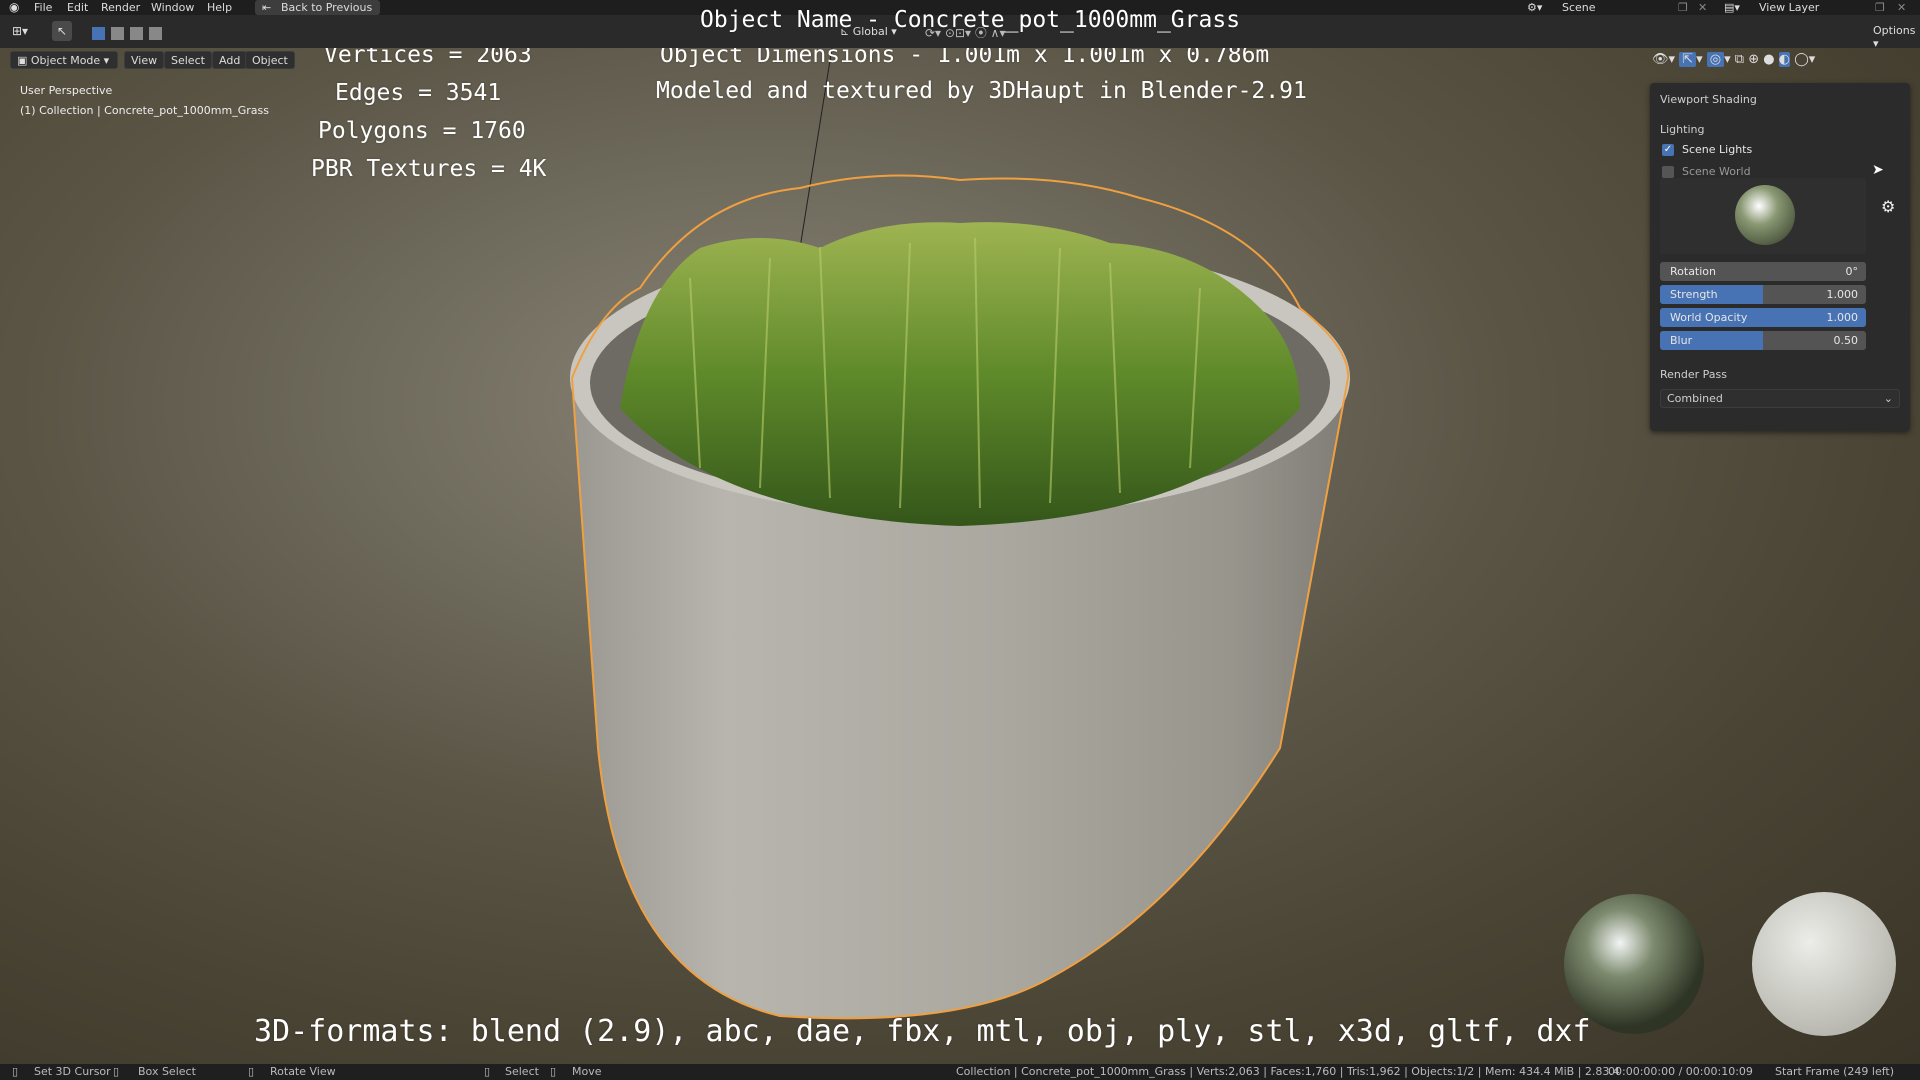 The width and height of the screenshot is (1920, 1080). What do you see at coordinates (1789, 7) in the screenshot?
I see `view-layer-name: View Layer` at bounding box center [1789, 7].